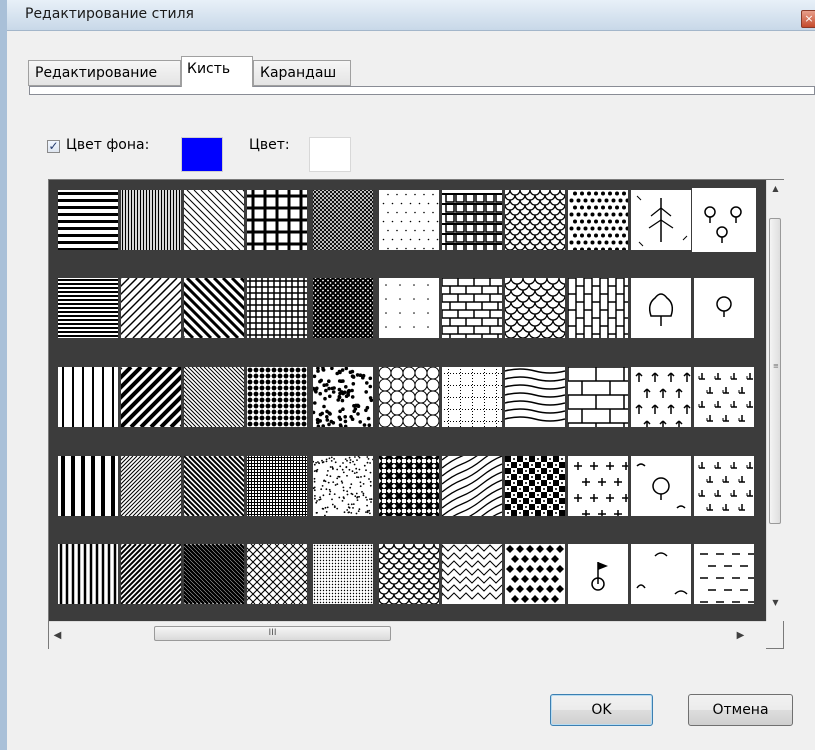  I want to click on pattern-swatch-diamond-grid, so click(277, 574).